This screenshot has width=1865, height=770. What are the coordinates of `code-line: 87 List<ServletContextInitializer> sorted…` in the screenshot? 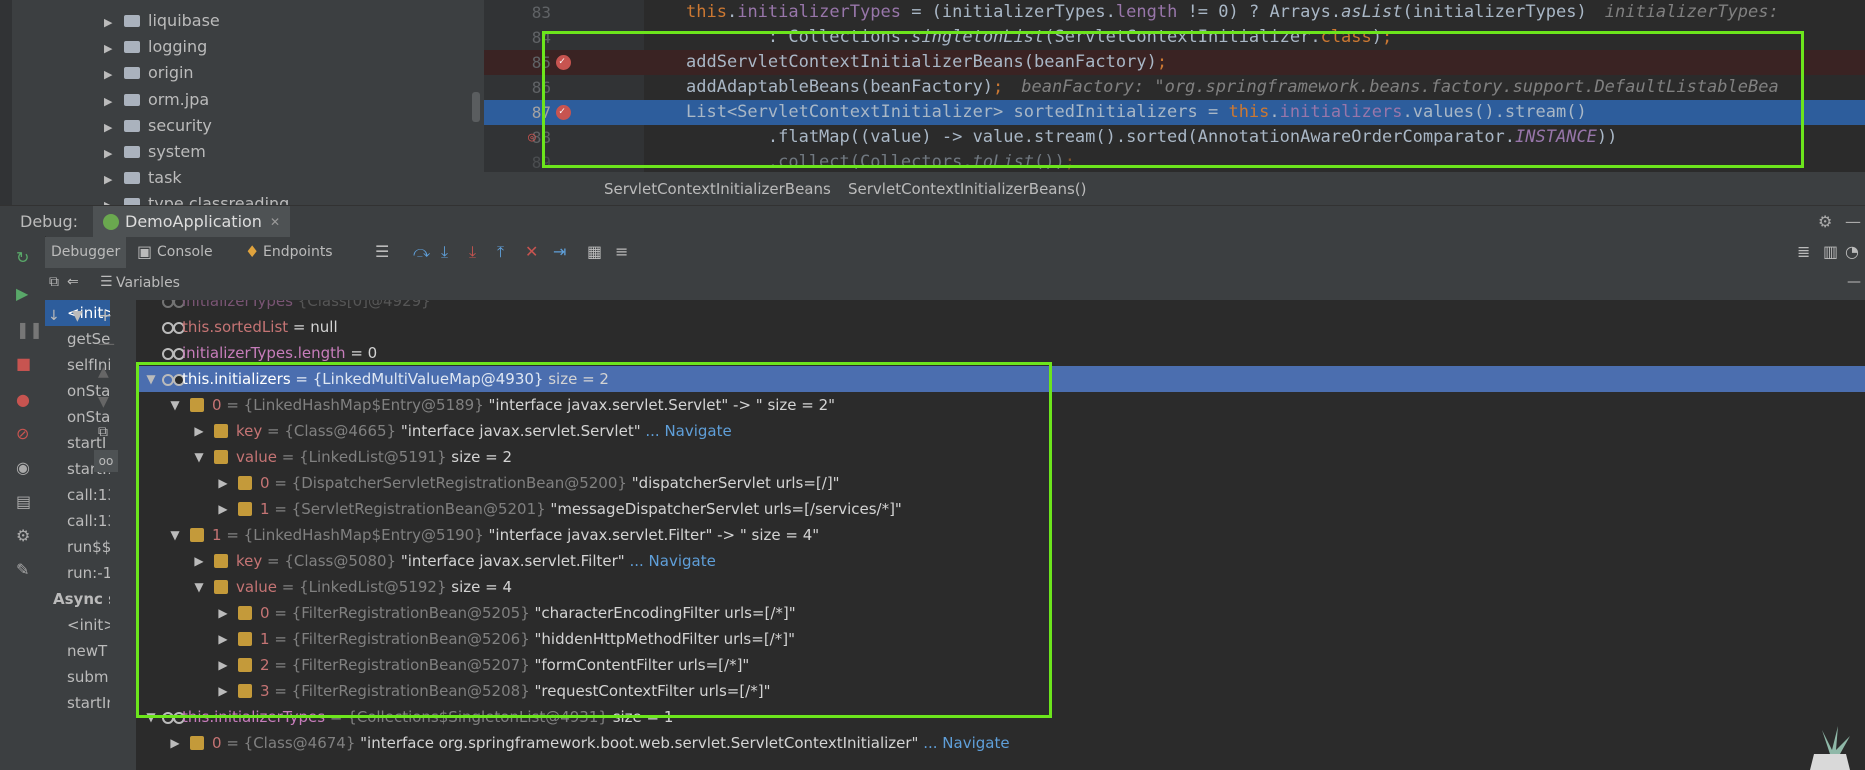 It's located at (1174, 112).